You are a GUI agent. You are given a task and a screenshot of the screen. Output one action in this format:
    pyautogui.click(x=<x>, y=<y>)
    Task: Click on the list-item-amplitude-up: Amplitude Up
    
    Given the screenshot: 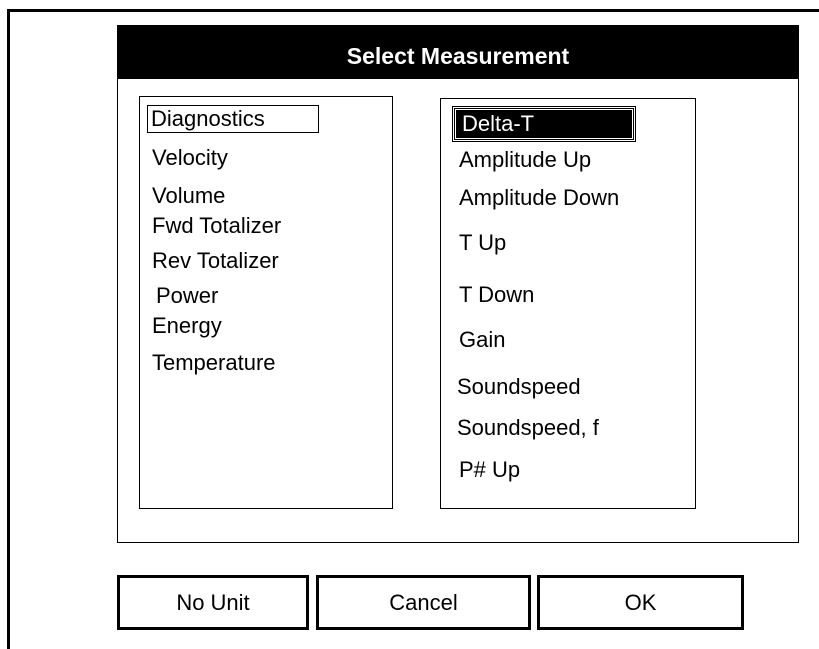 What is the action you would take?
    pyautogui.click(x=525, y=160)
    